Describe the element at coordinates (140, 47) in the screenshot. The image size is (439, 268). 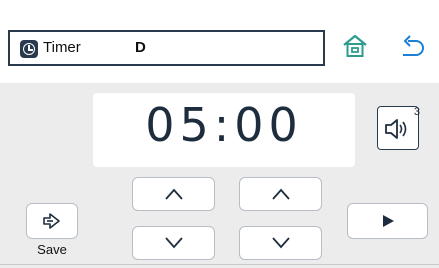
I see `timer-code: D` at that location.